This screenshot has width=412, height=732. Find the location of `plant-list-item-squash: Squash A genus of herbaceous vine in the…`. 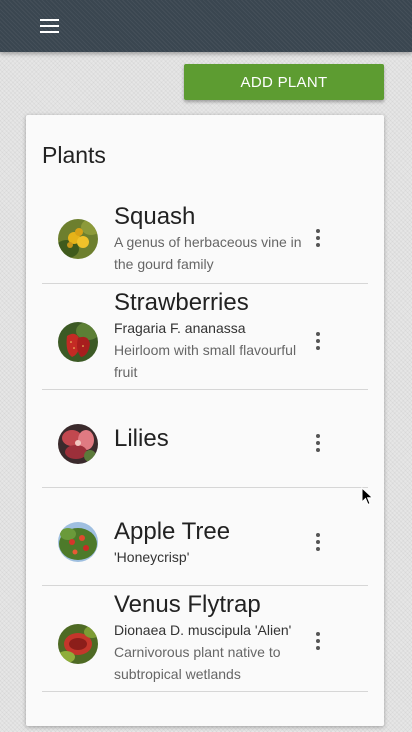

plant-list-item-squash: Squash A genus of herbaceous vine in the… is located at coordinates (205, 241).